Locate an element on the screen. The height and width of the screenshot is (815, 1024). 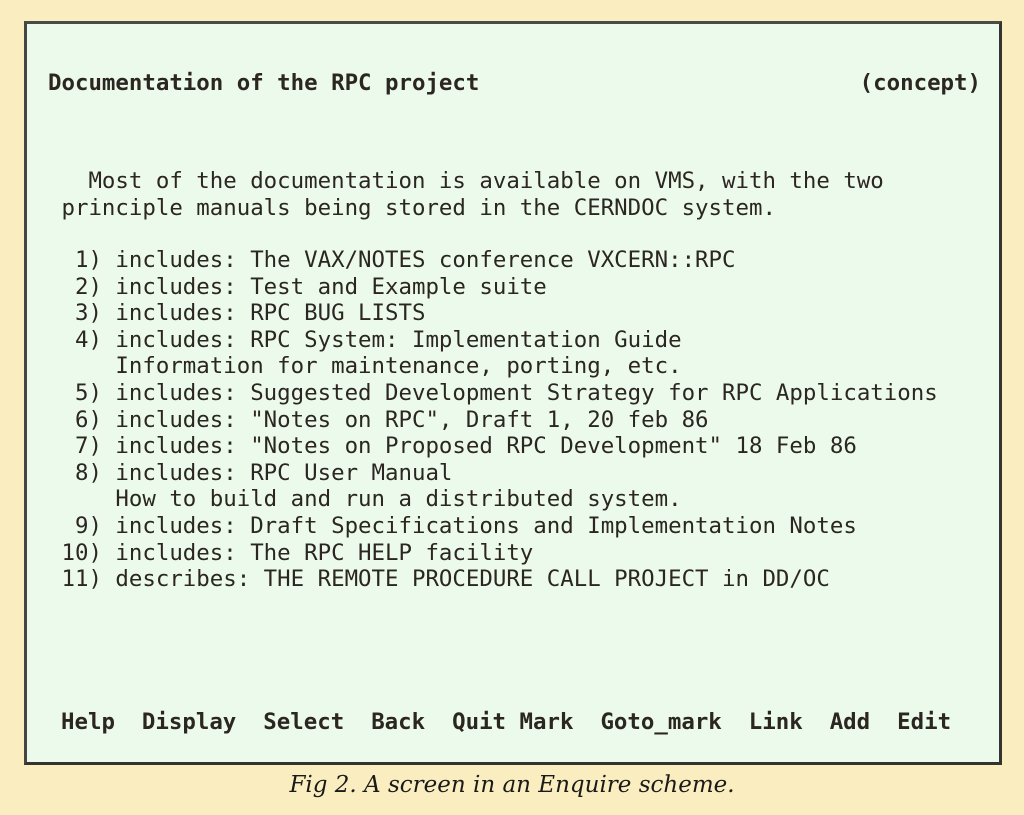
menu-item-back: Back is located at coordinates (398, 722).